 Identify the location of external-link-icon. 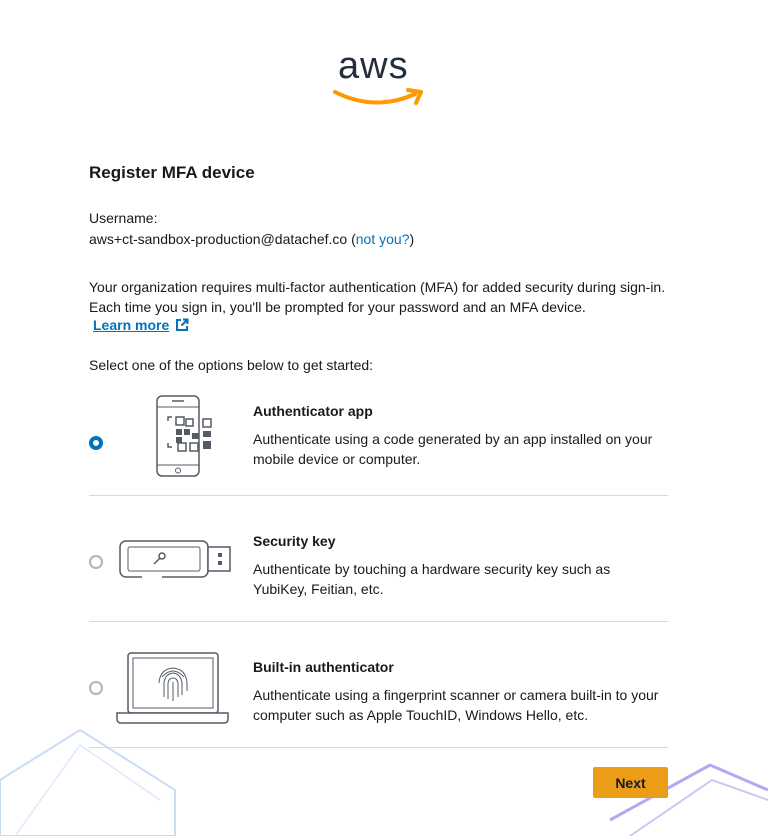
(182, 324).